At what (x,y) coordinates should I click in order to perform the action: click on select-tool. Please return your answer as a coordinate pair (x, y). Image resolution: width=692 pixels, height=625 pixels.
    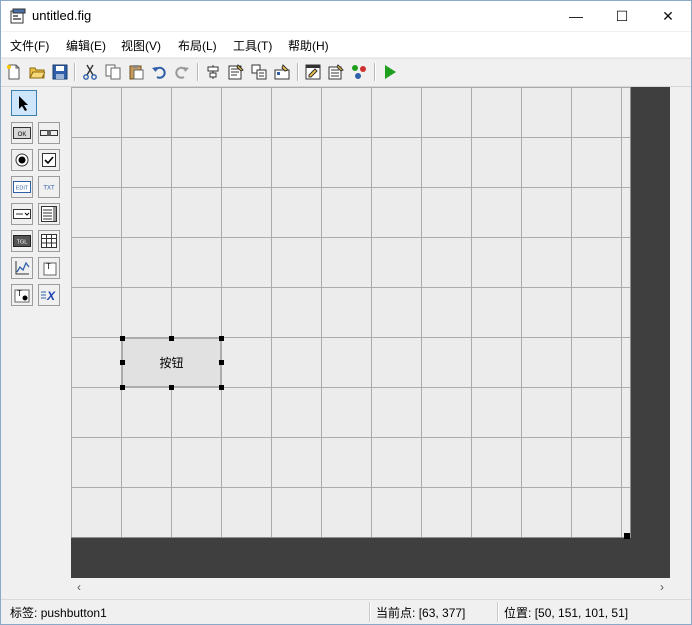
    Looking at the image, I should click on (24, 103).